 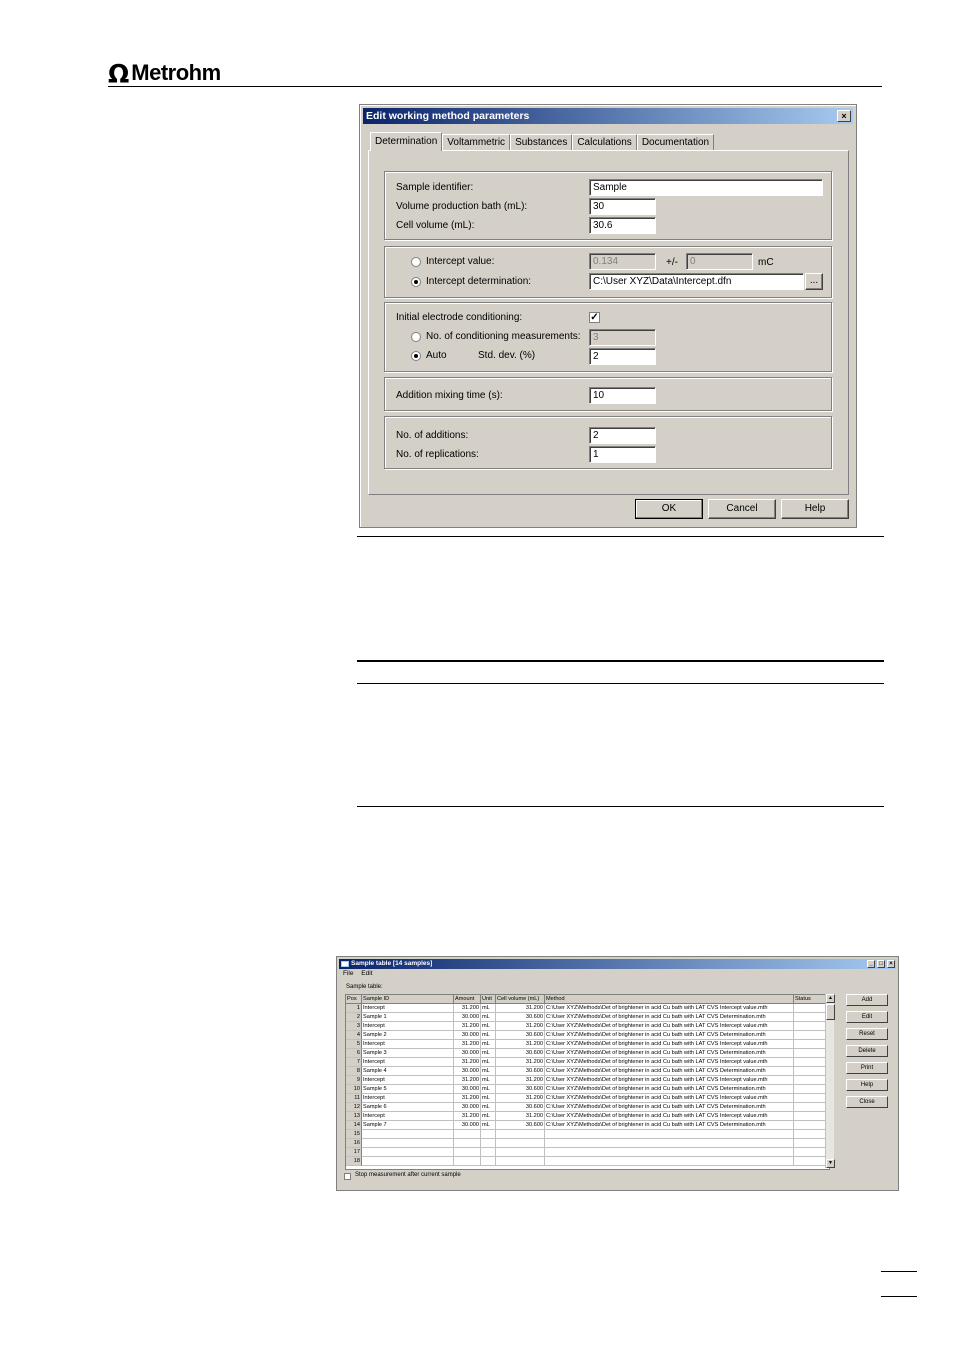 What do you see at coordinates (520, 999) in the screenshot?
I see `column-header-cell-volume: Cell volume (mL)` at bounding box center [520, 999].